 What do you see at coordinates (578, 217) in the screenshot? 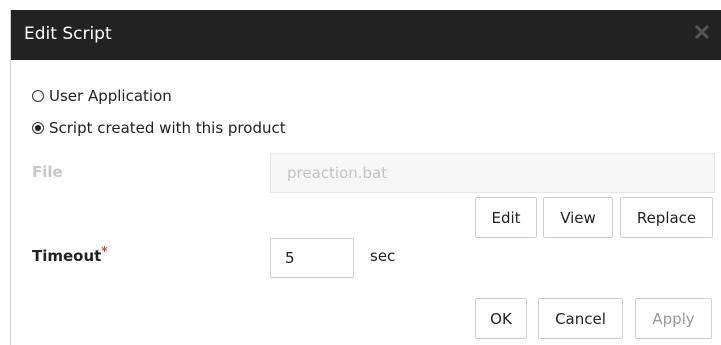
I see `view-button: View` at bounding box center [578, 217].